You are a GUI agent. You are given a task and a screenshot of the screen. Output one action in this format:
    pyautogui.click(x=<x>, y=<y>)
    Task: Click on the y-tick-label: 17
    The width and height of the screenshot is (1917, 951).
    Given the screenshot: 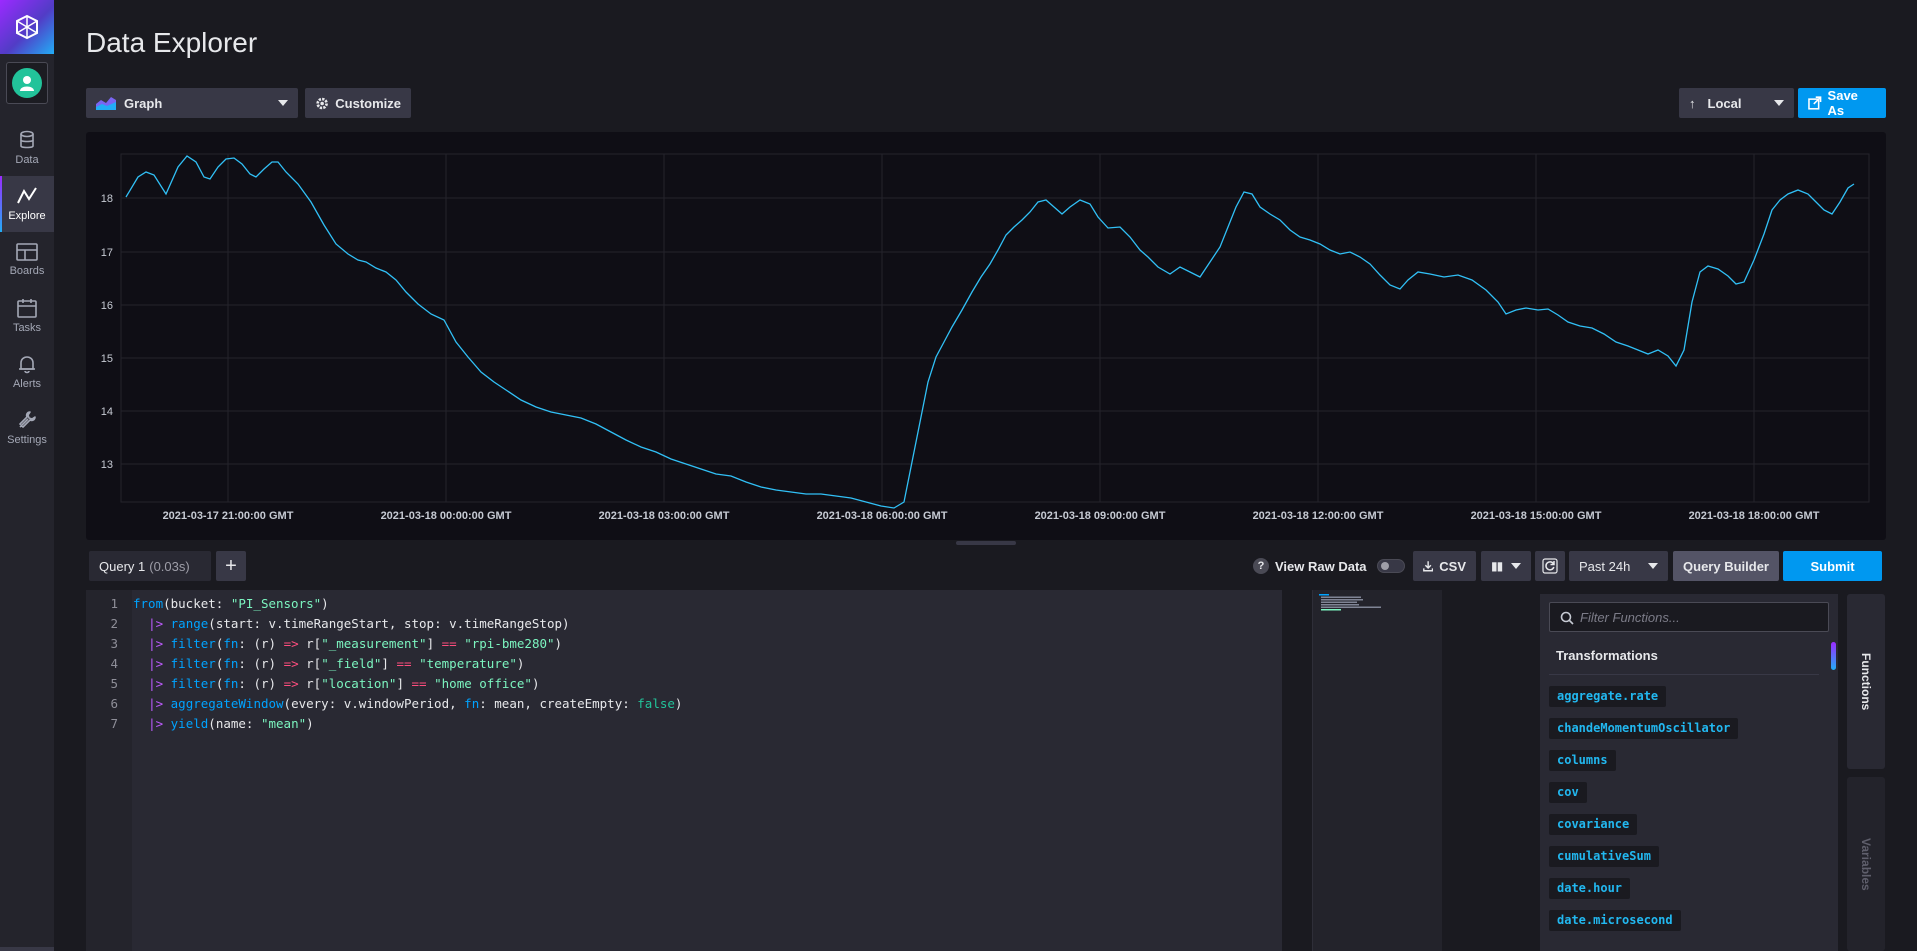 What is the action you would take?
    pyautogui.click(x=107, y=253)
    